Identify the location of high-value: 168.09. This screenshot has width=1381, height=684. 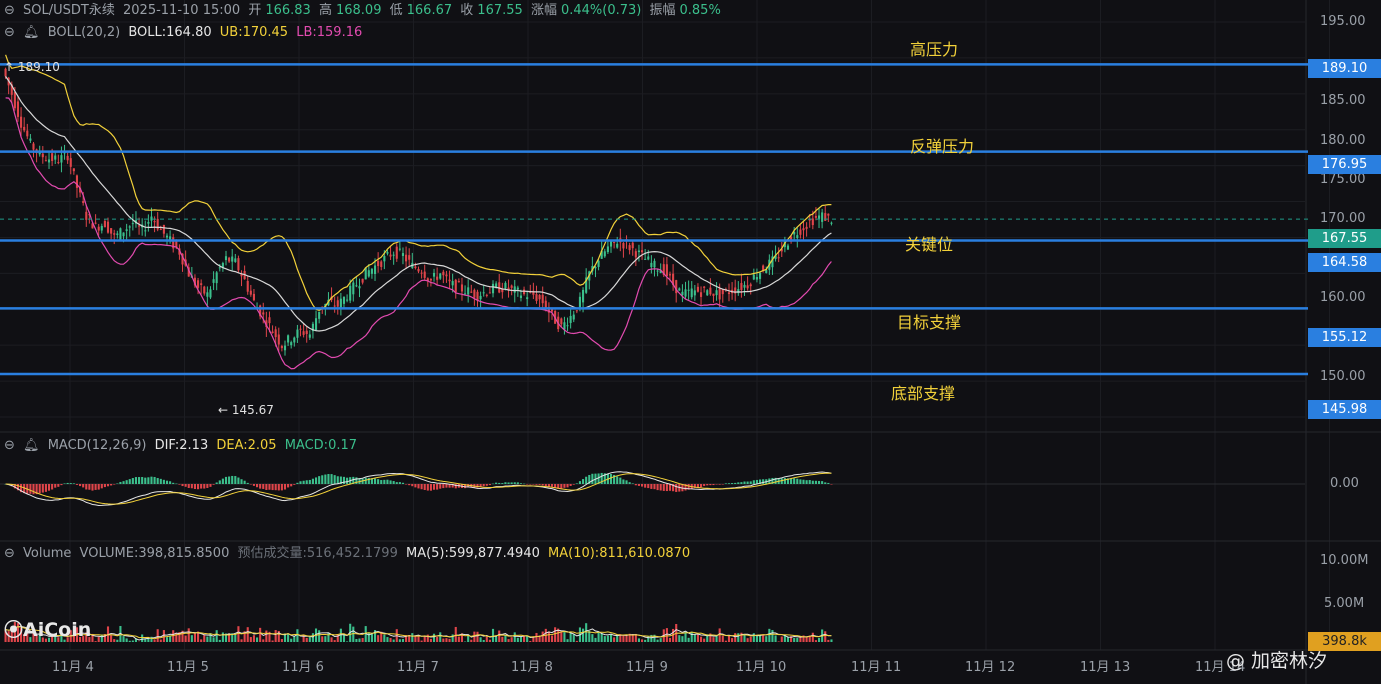
(358, 10).